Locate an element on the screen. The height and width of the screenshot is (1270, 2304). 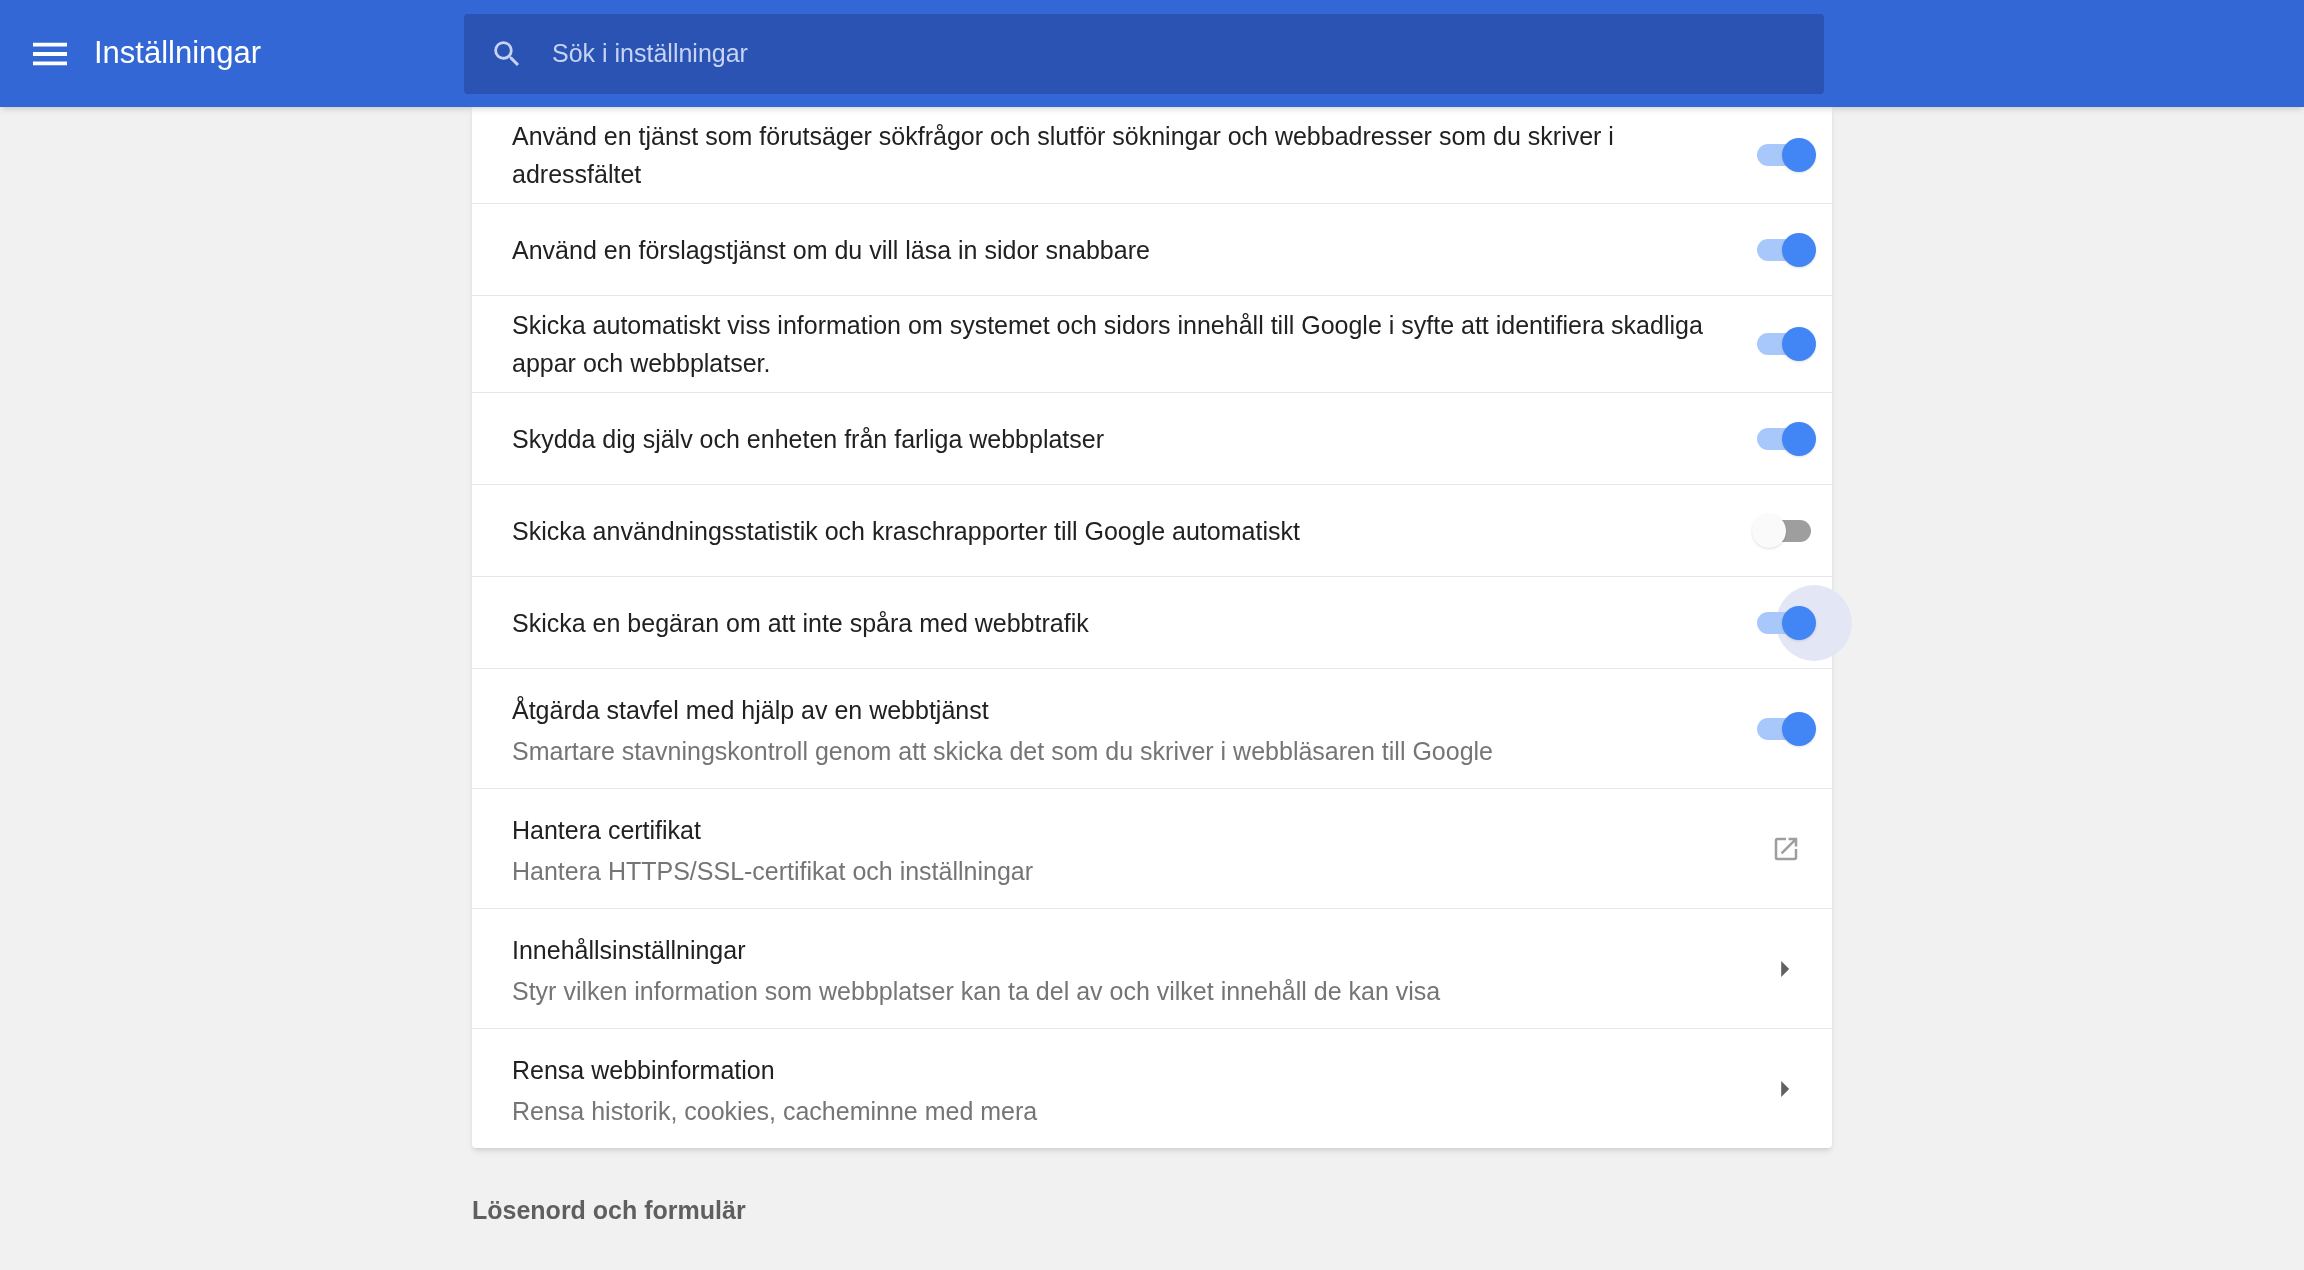
setting-description: Rensa historik, cookies, cacheminne med mera is located at coordinates (775, 1111).